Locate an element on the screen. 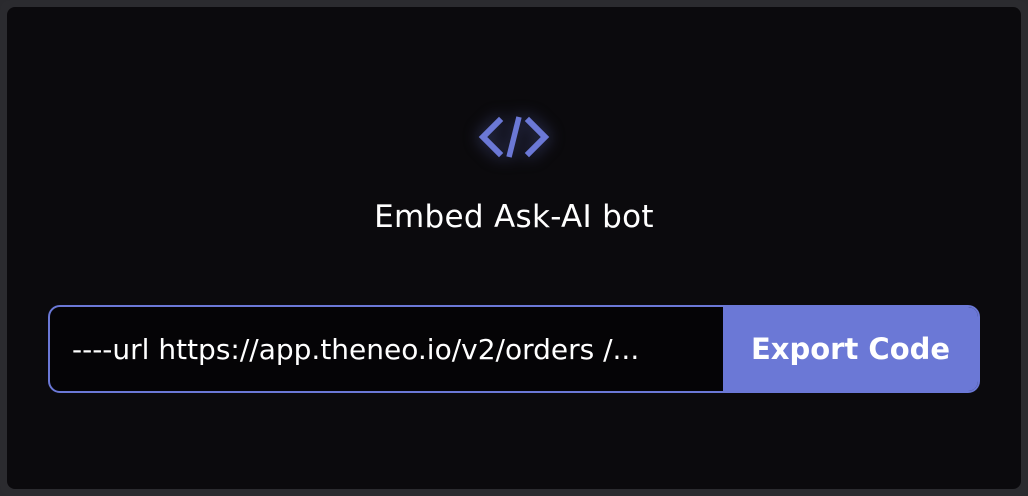 The height and width of the screenshot is (496, 1028). export-code-button: Export Code is located at coordinates (850, 349).